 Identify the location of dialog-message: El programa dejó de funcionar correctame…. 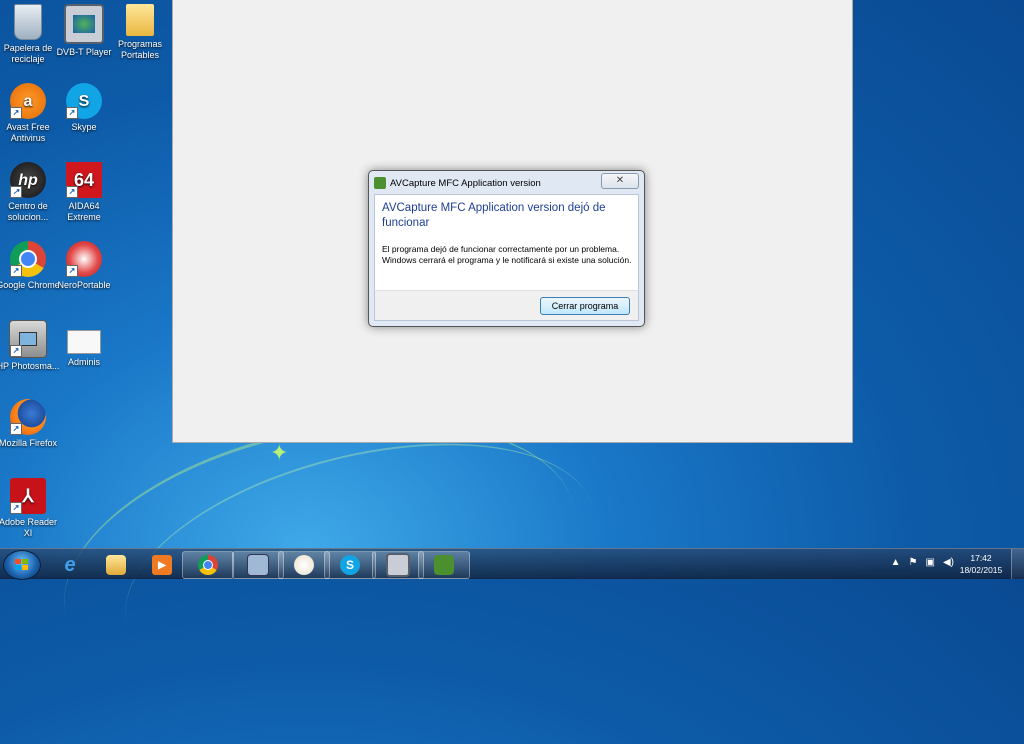
(507, 254).